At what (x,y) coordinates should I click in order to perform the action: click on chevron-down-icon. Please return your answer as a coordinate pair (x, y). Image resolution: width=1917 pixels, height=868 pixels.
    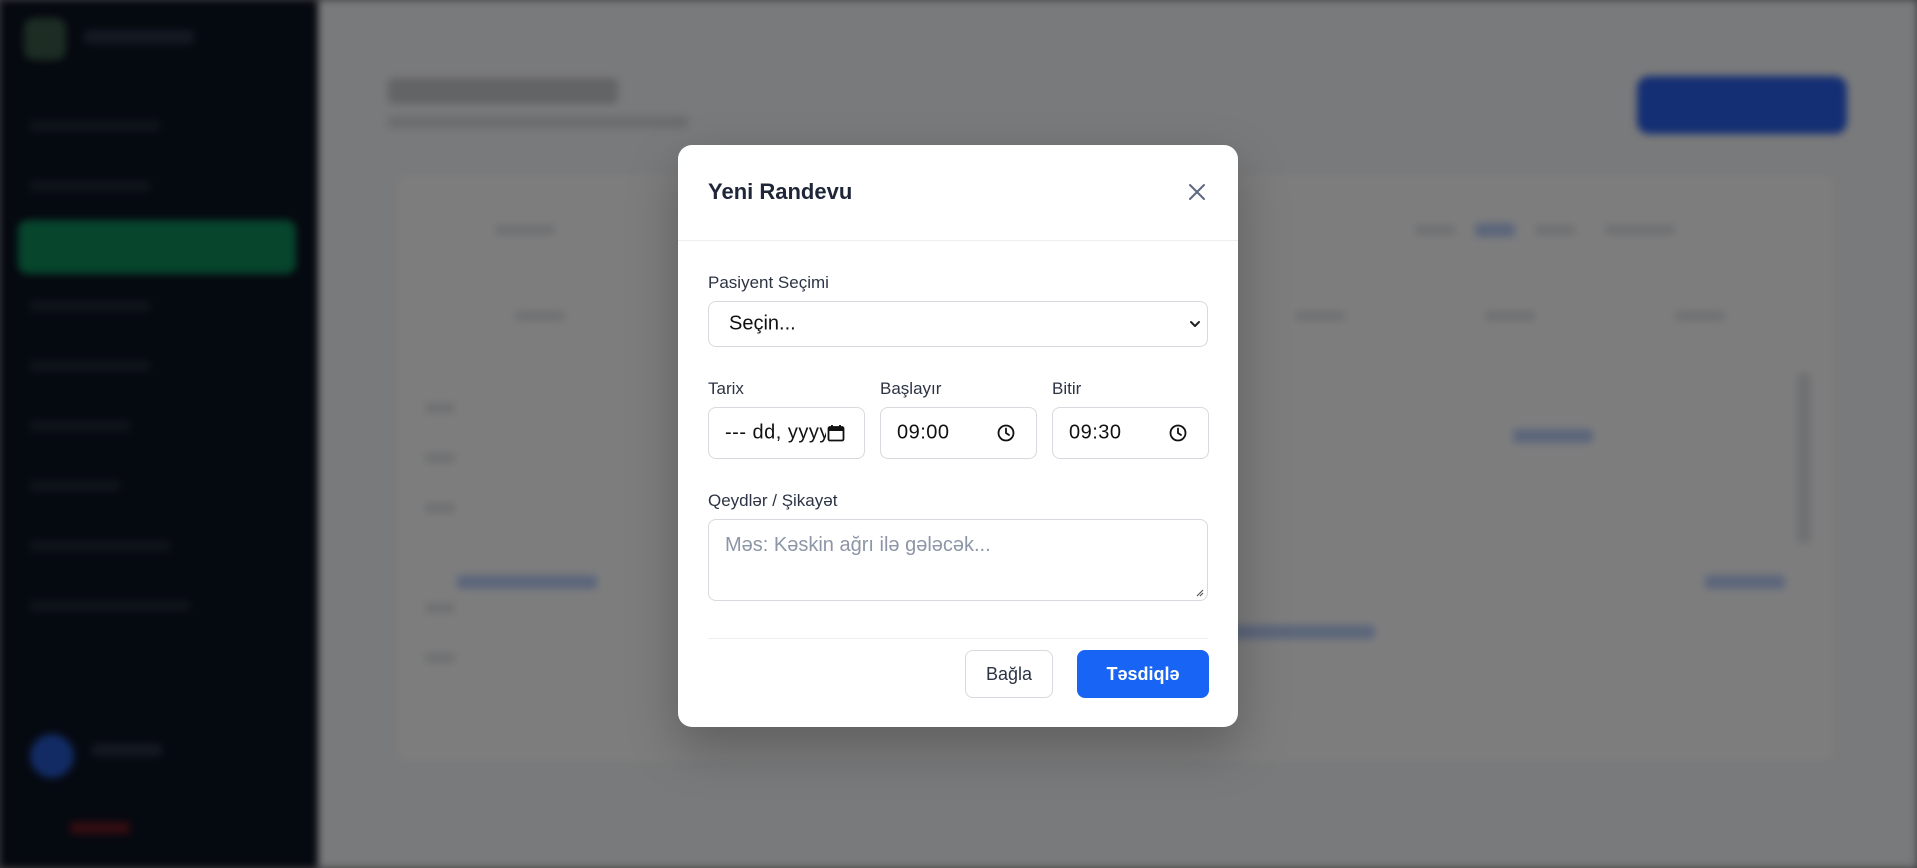
    Looking at the image, I should click on (1195, 324).